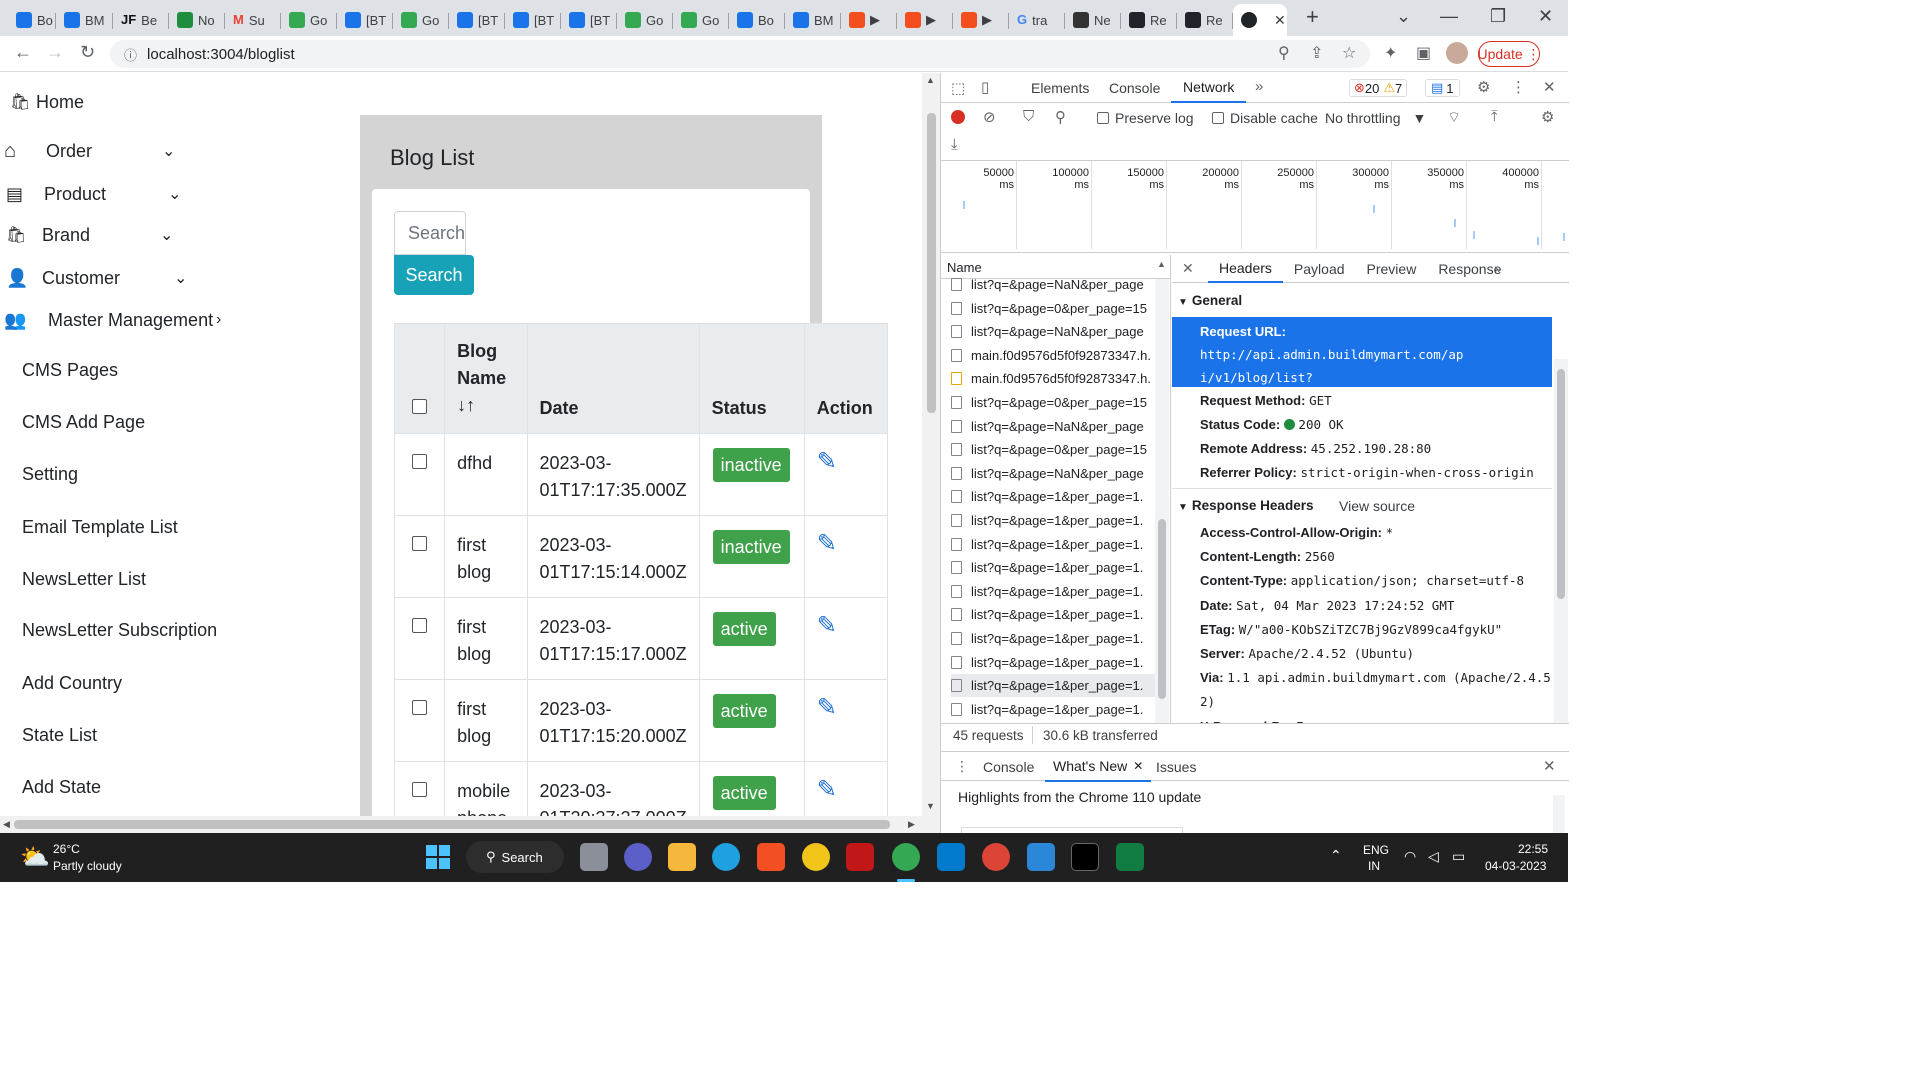  Describe the element at coordinates (740, 54) in the screenshot. I see `address-bar: ⓘ localhost:3004/bloglist` at that location.